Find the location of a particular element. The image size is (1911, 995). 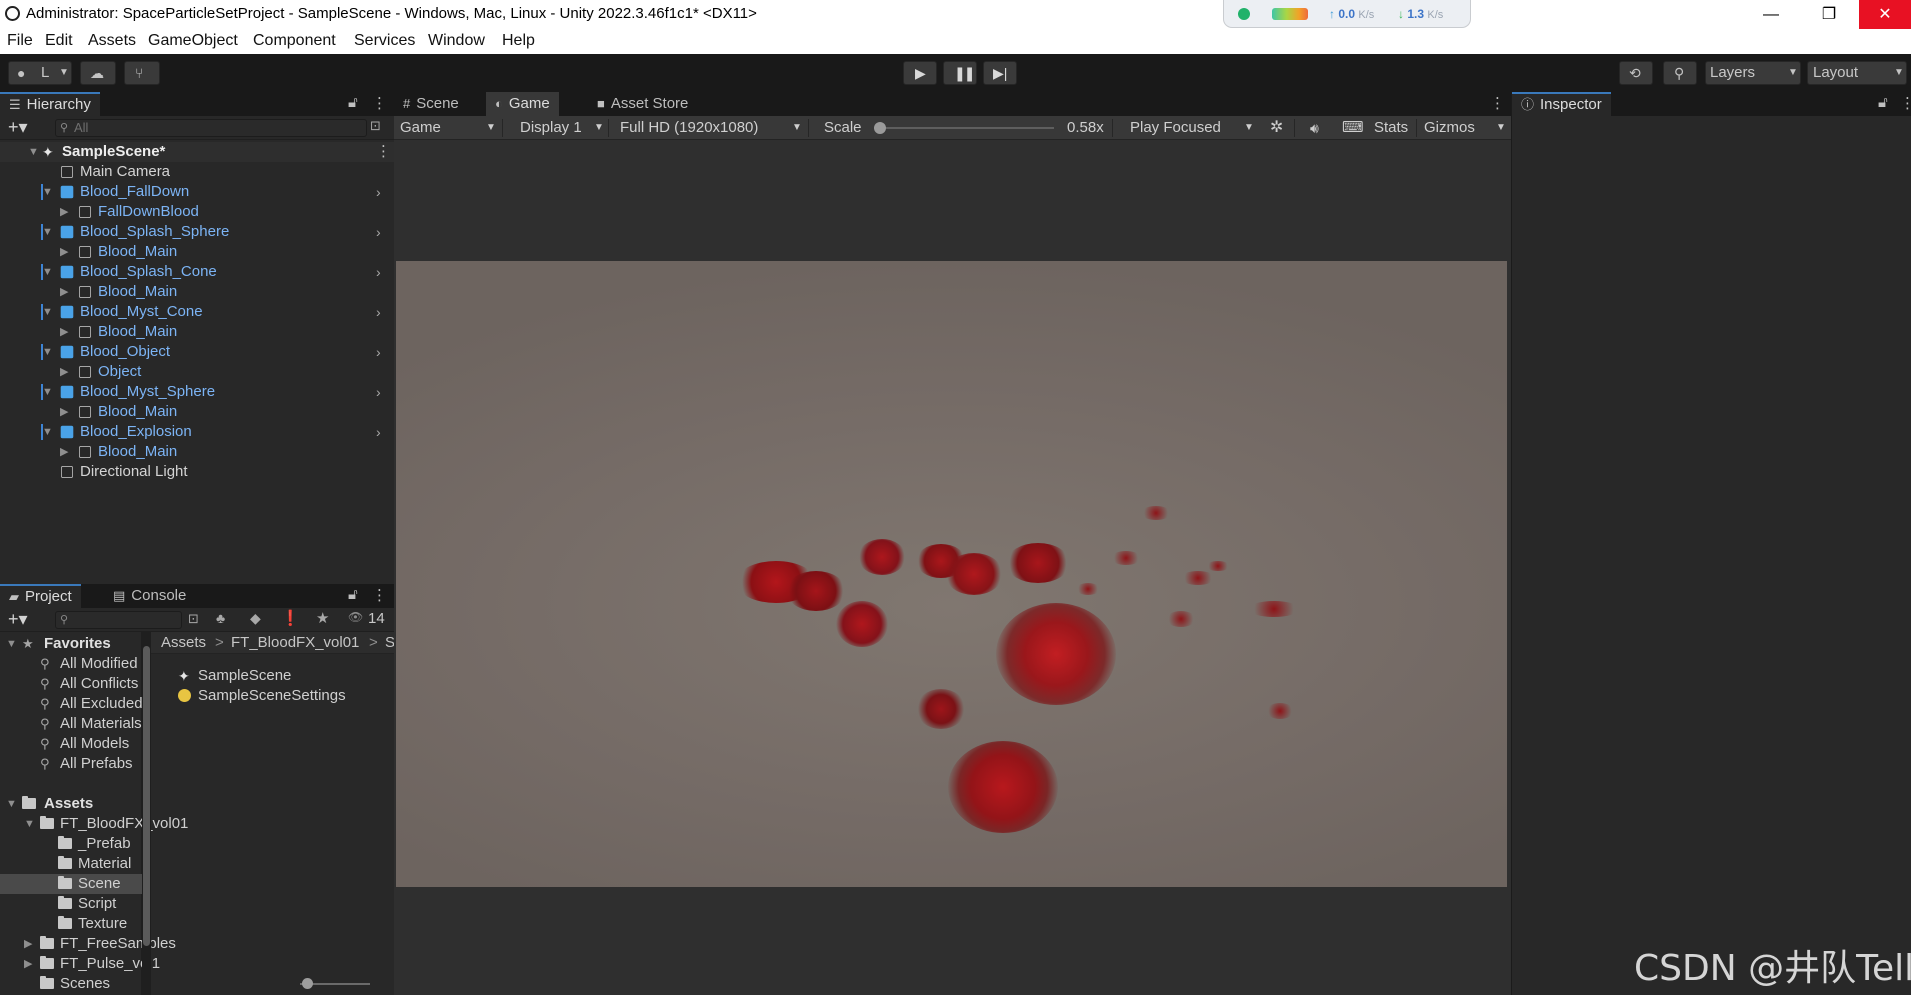

tab-inspector: ⓘ Inspector is located at coordinates (1561, 104).